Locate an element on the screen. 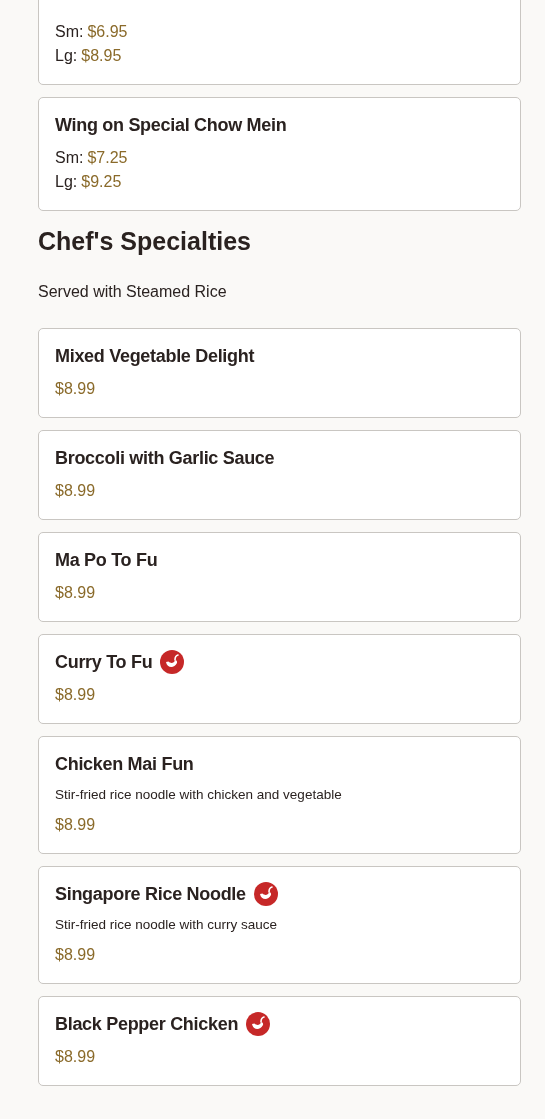 The width and height of the screenshot is (545, 1119). price: $7.25 is located at coordinates (107, 158).